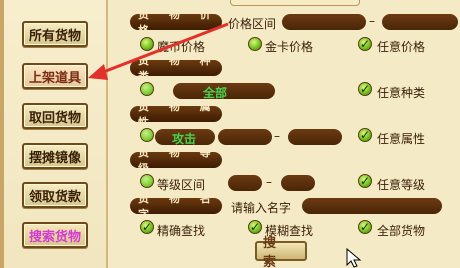 The width and height of the screenshot is (460, 268). Describe the element at coordinates (158, 51) in the screenshot. I see `annotation-arrow-icon` at that location.